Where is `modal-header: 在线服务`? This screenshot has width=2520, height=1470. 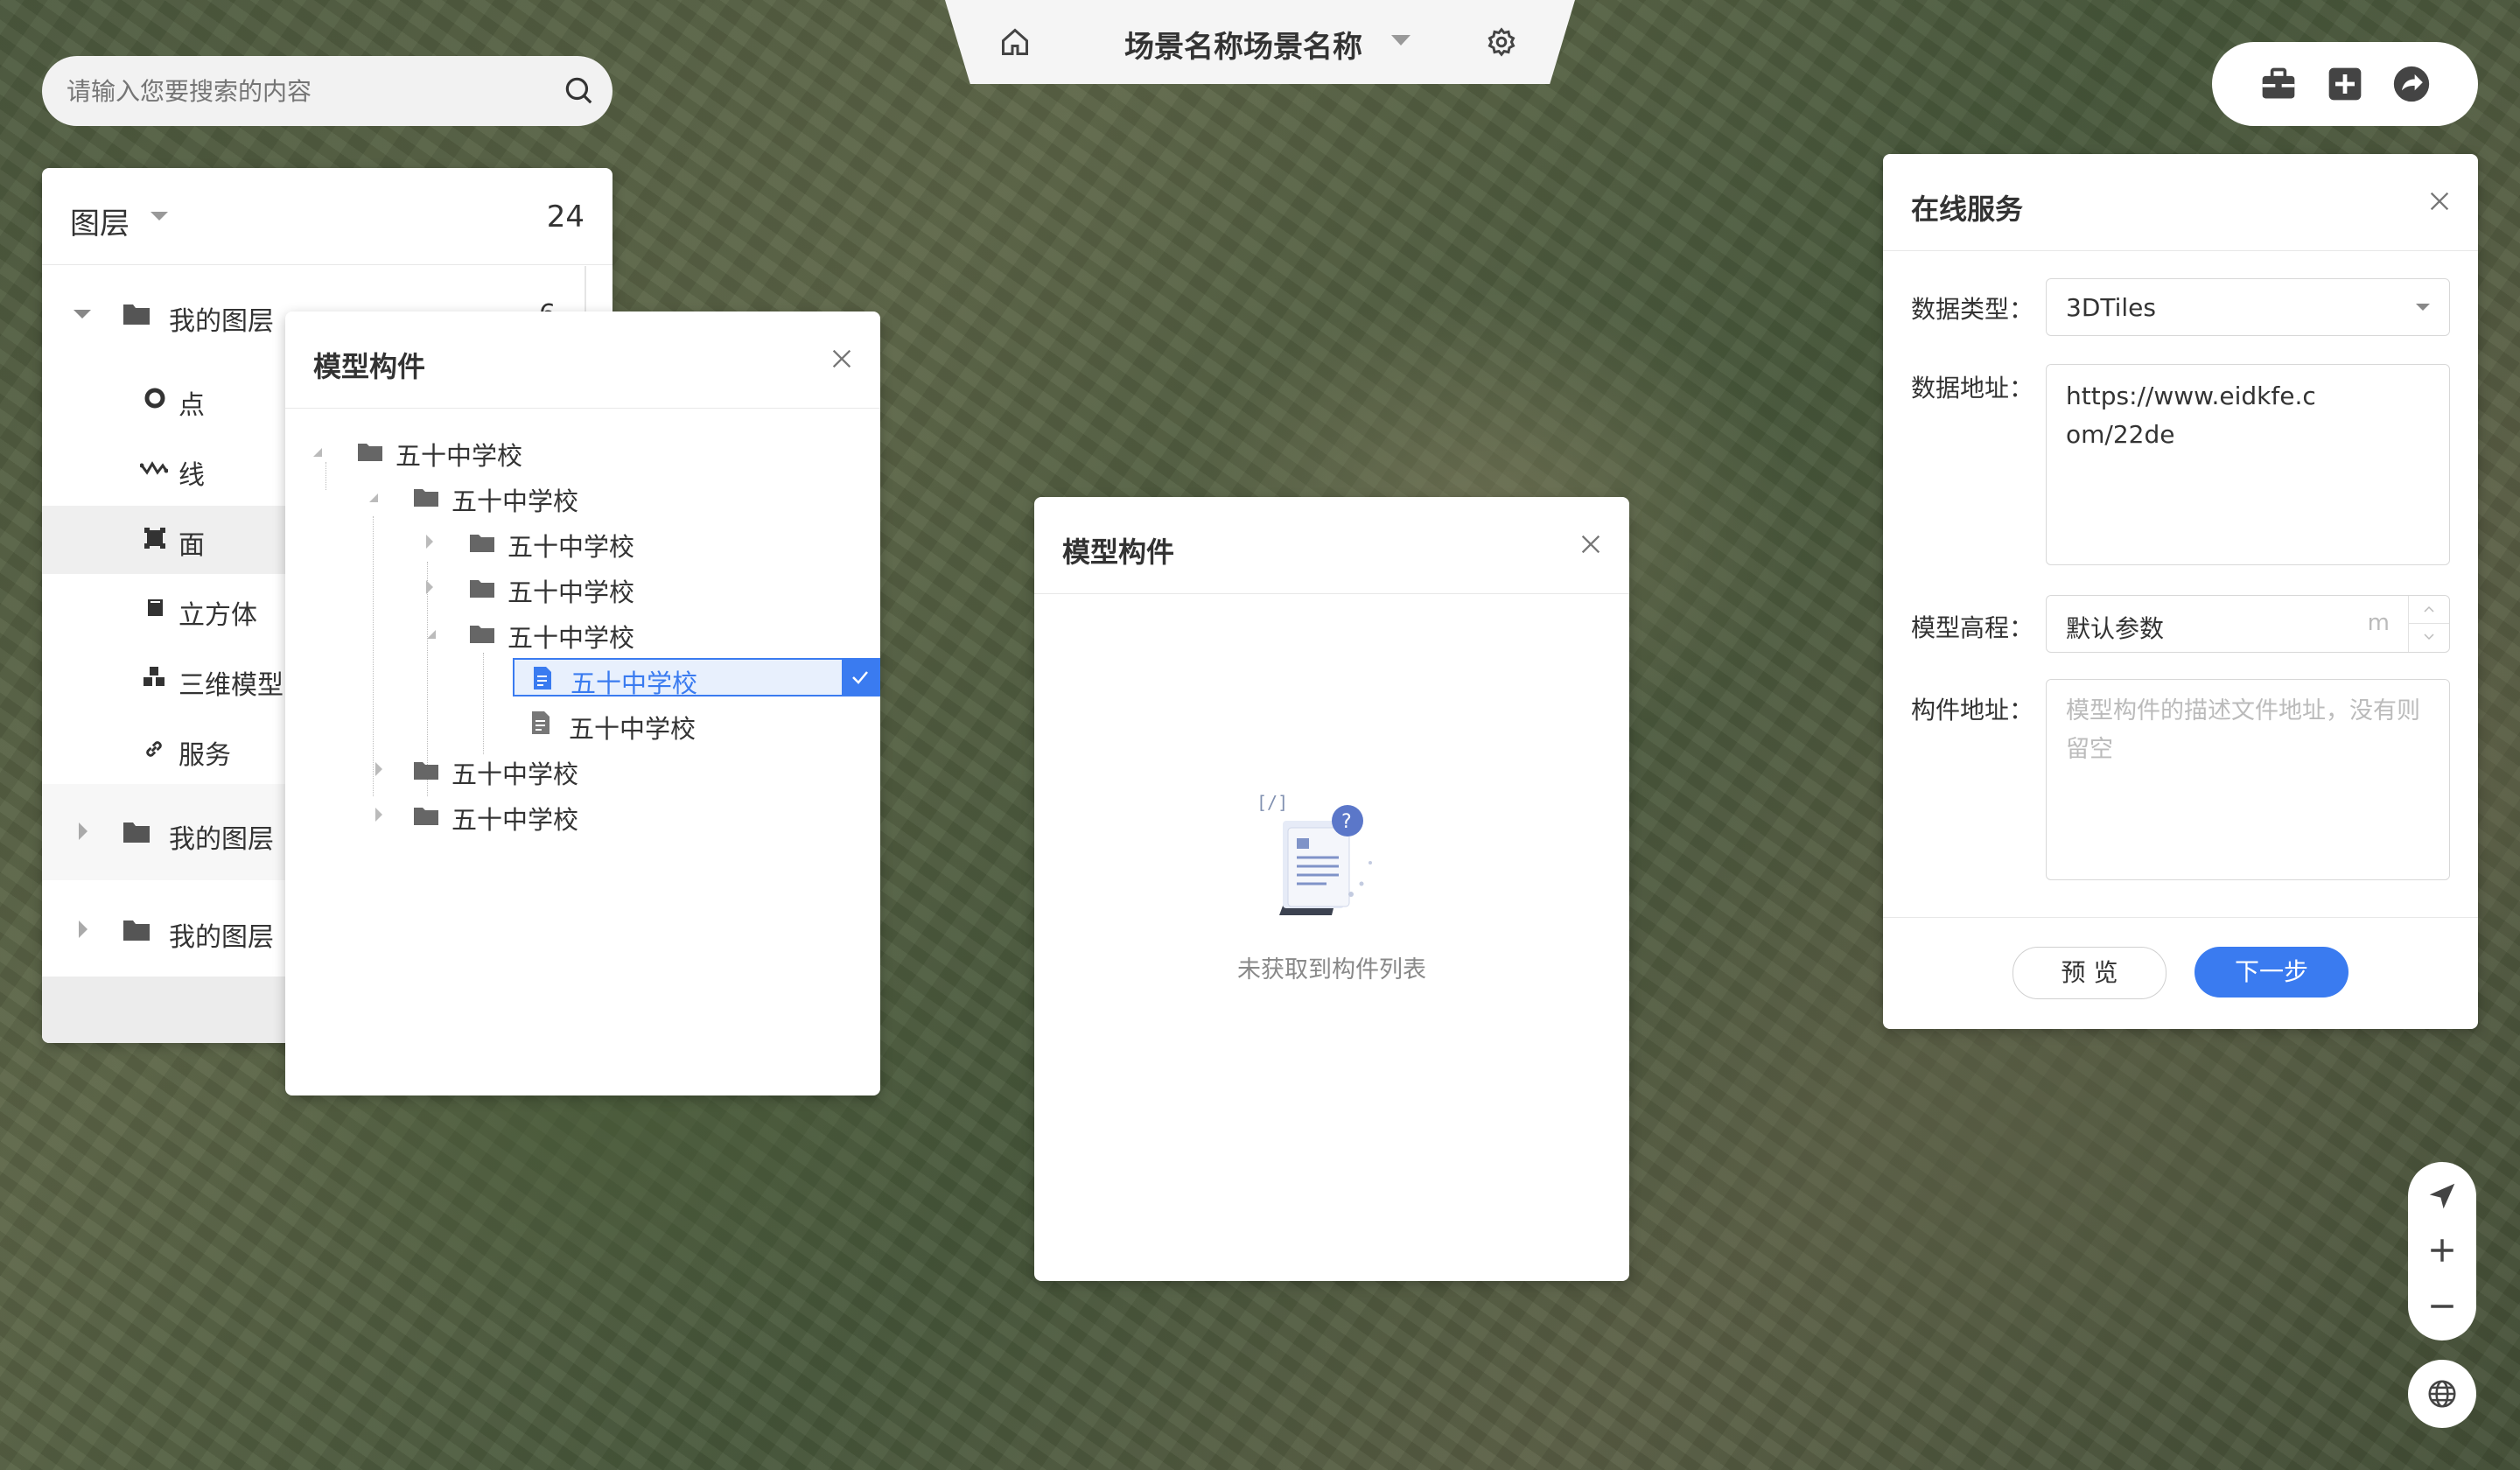 modal-header: 在线服务 is located at coordinates (2180, 202).